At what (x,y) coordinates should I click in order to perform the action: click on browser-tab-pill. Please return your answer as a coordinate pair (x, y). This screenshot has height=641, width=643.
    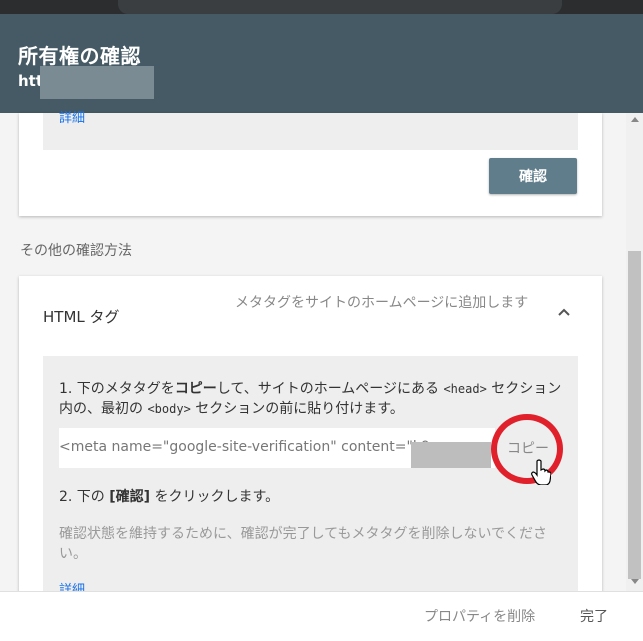
    Looking at the image, I should click on (340, 7).